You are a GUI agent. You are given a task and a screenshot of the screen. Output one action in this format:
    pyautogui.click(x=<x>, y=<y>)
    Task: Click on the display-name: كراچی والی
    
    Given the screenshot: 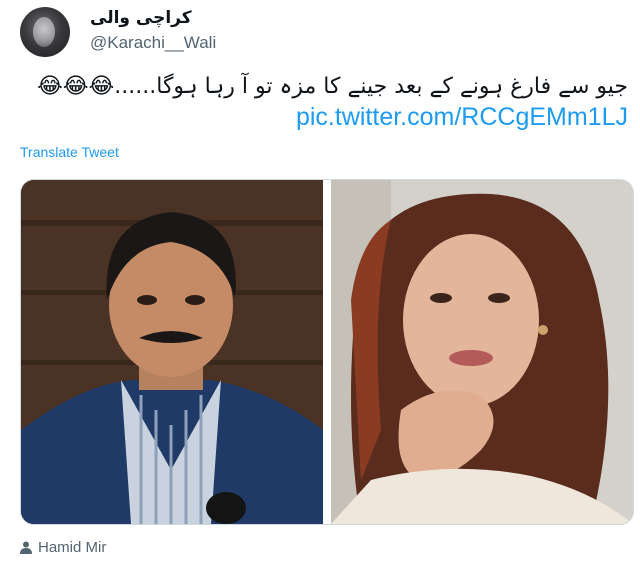 What is the action you would take?
    pyautogui.click(x=141, y=18)
    